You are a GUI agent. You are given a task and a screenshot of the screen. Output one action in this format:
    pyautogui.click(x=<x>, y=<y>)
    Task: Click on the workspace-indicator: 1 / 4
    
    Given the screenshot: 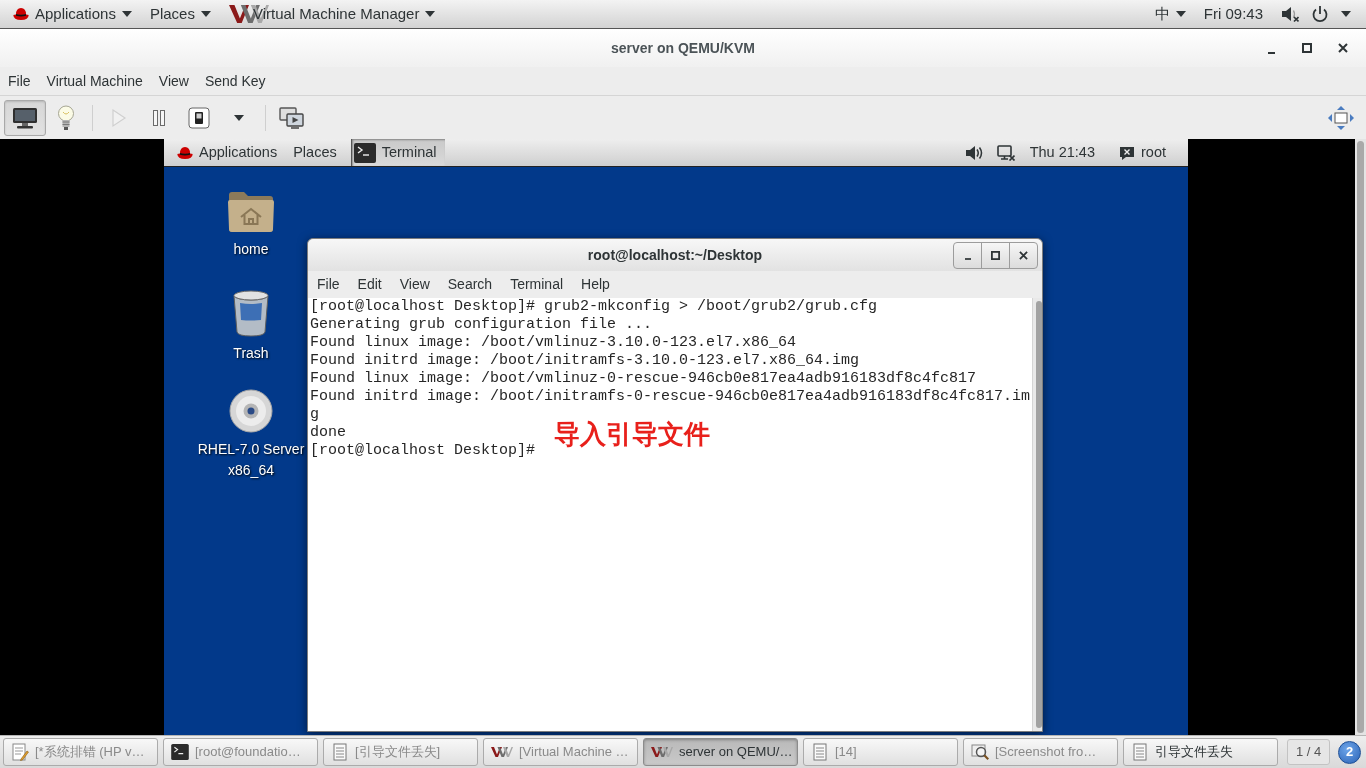 What is the action you would take?
    pyautogui.click(x=1309, y=752)
    